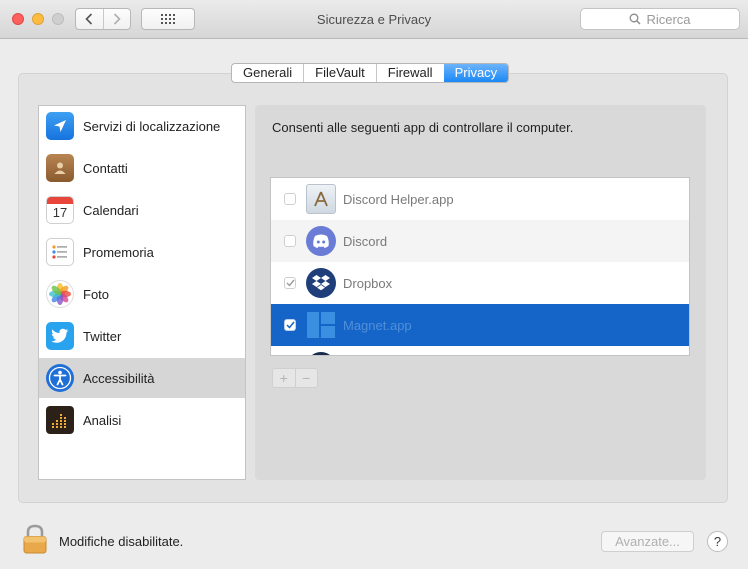 The height and width of the screenshot is (569, 748). I want to click on app-icon-partial, so click(321, 353).